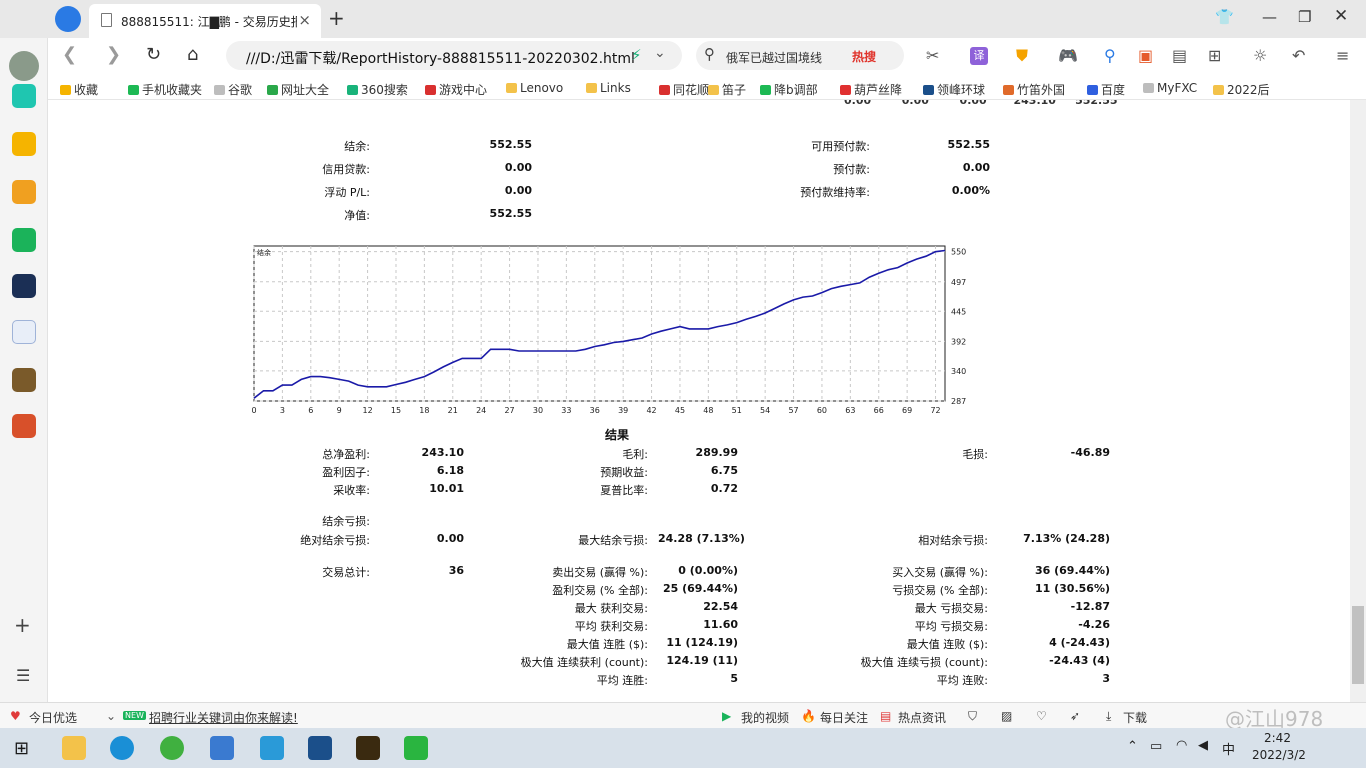 Image resolution: width=1366 pixels, height=768 pixels. I want to click on menu-icon: ≡, so click(1342, 55).